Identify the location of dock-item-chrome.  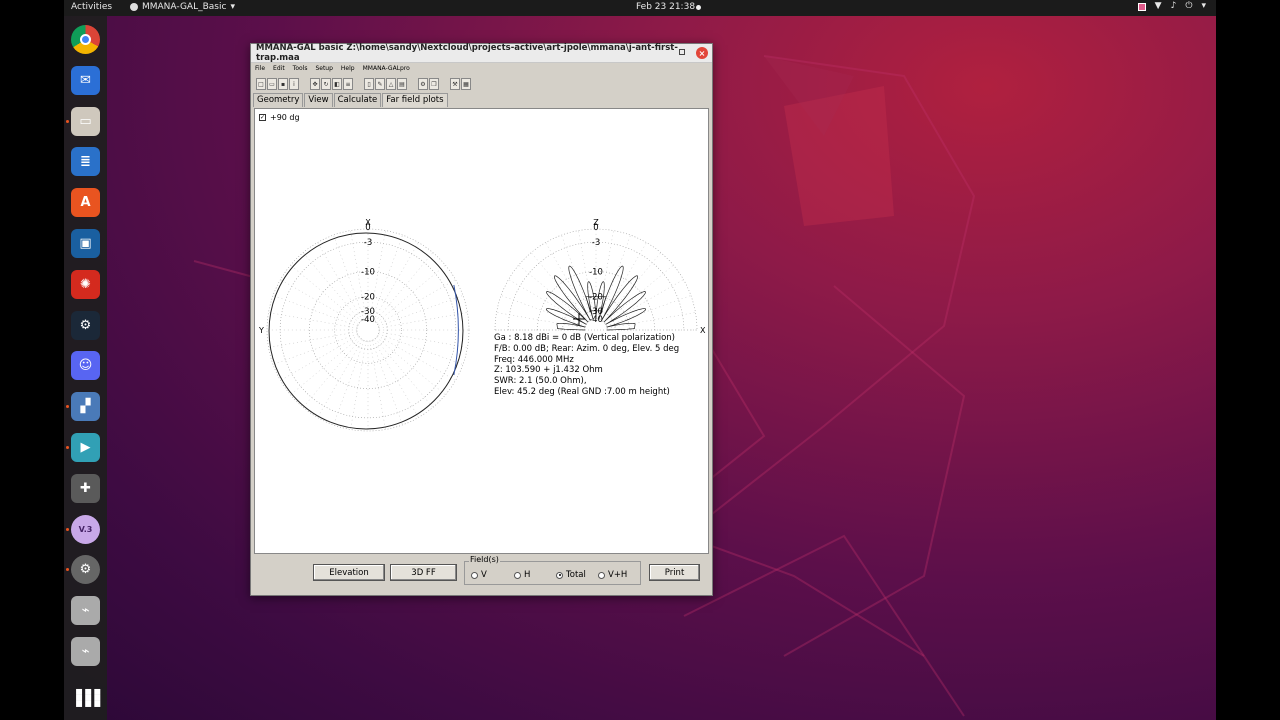
(85, 39).